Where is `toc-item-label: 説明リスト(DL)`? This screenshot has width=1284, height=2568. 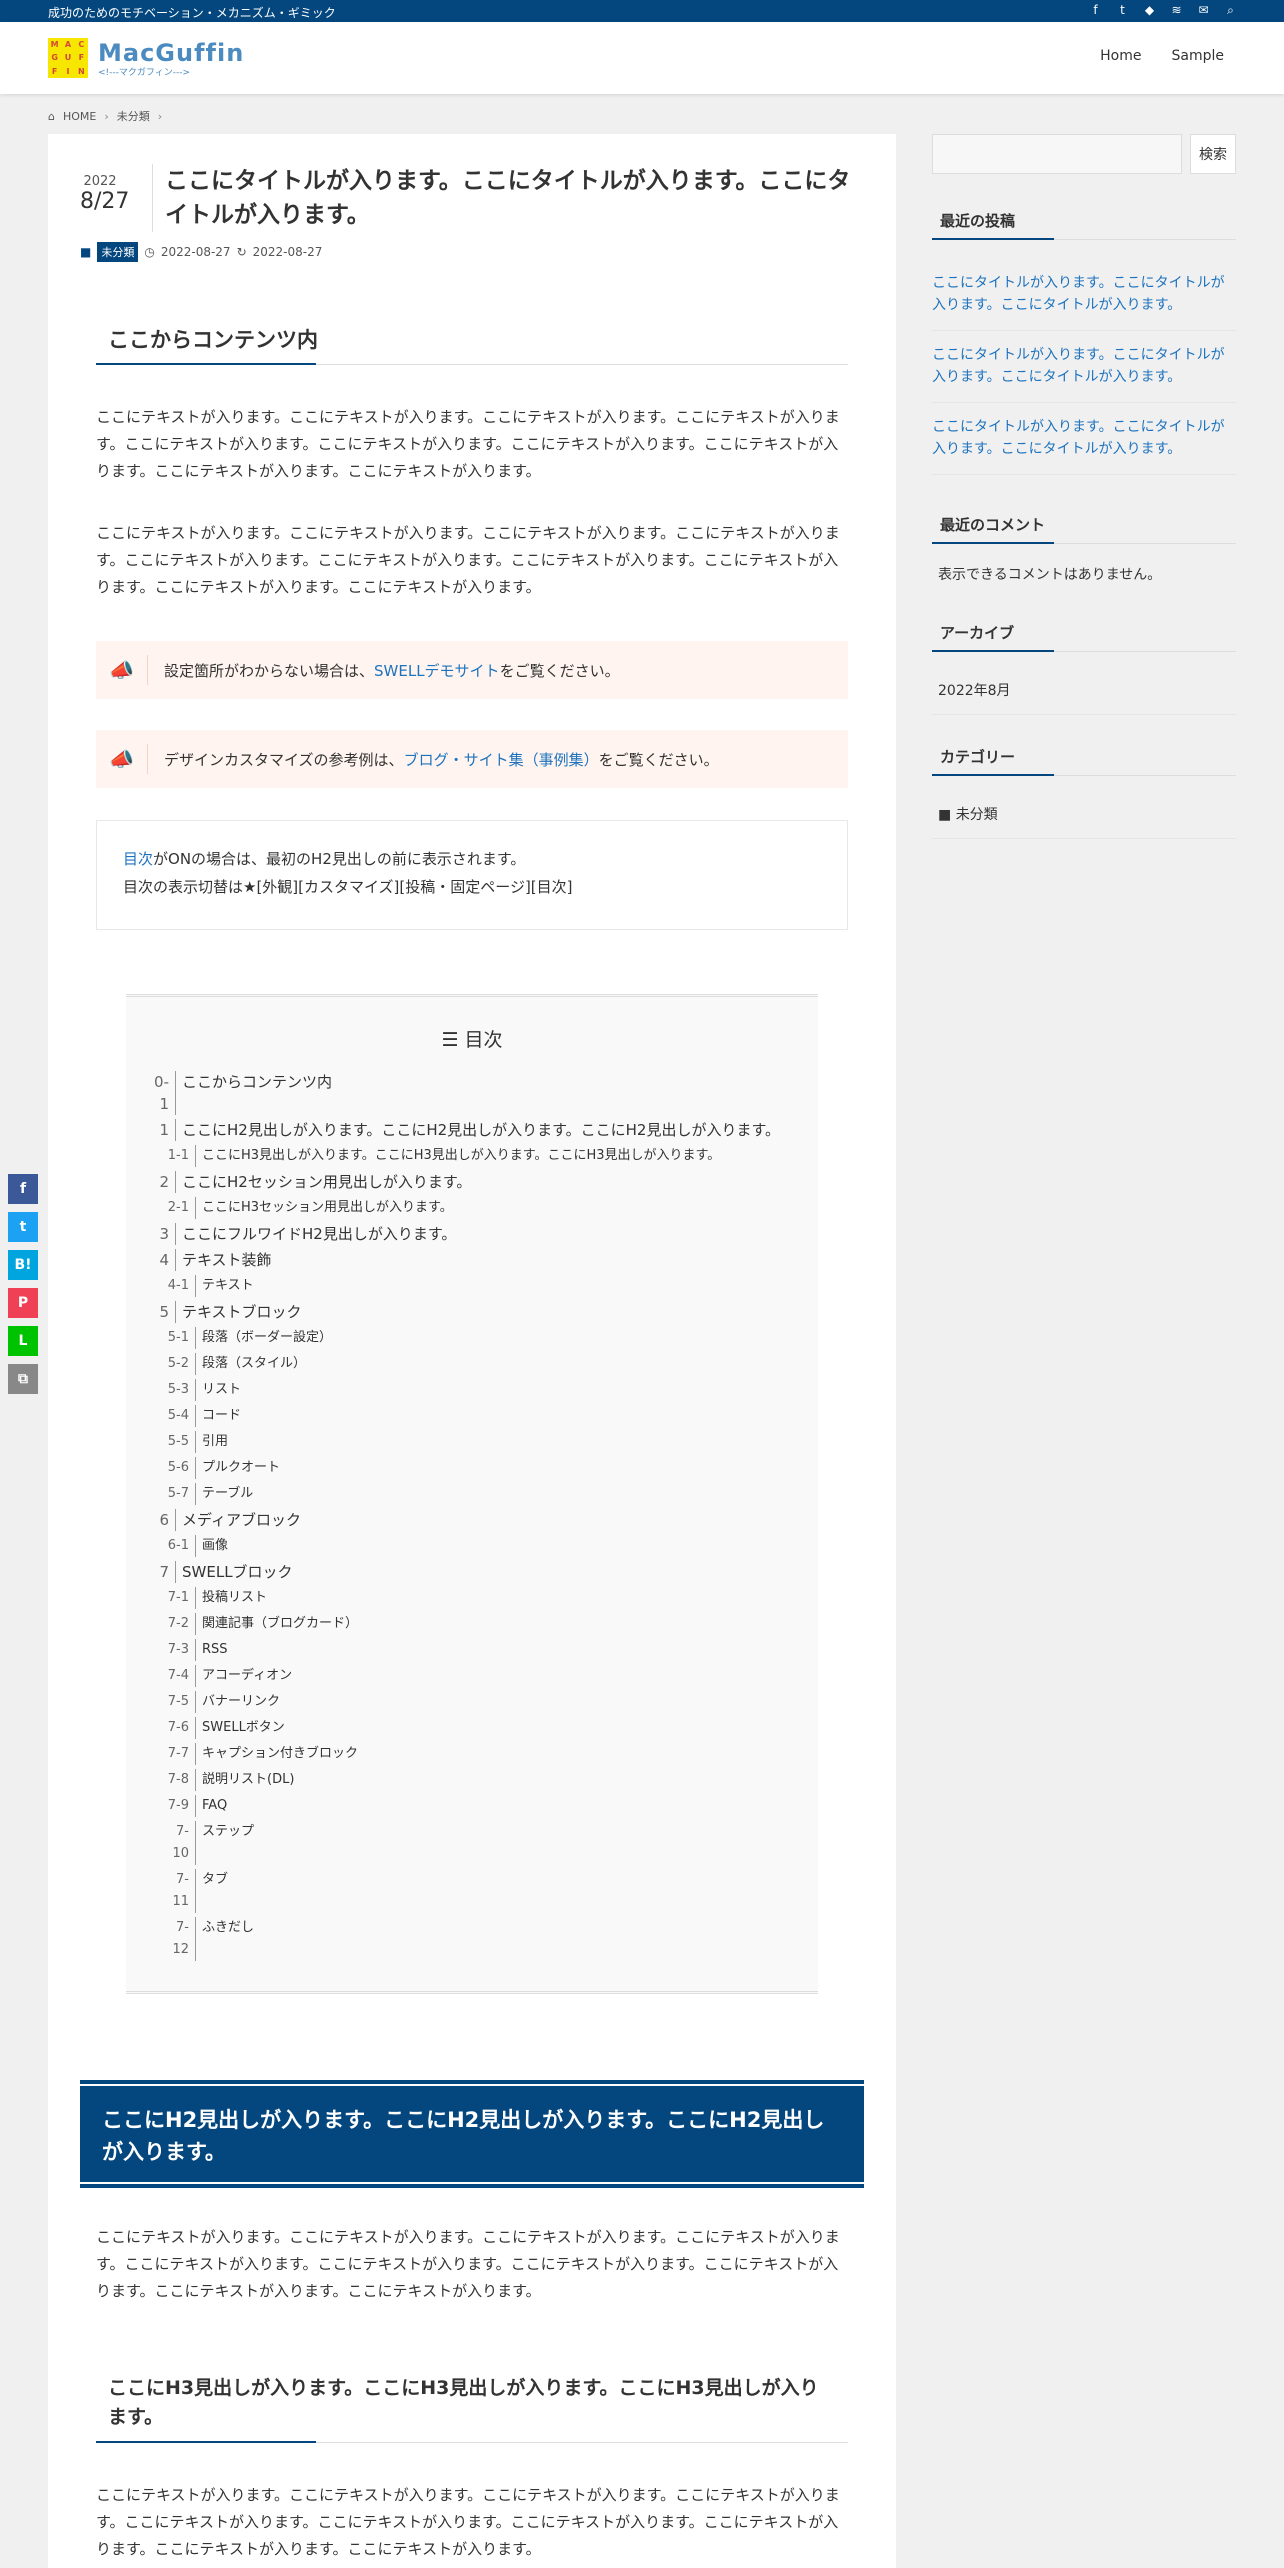
toc-item-label: 説明リスト(DL) is located at coordinates (248, 1779).